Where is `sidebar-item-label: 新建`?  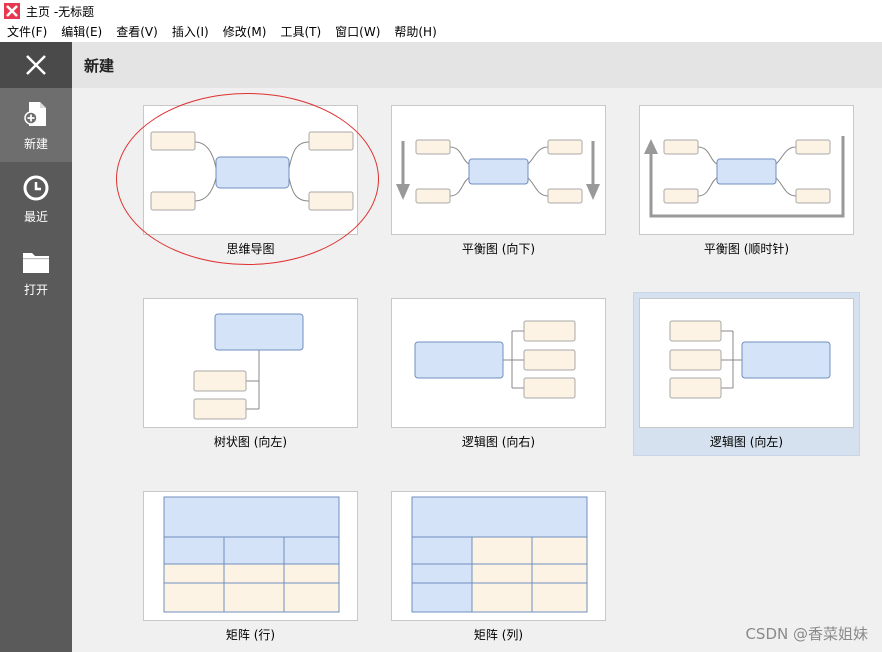 sidebar-item-label: 新建 is located at coordinates (35, 143).